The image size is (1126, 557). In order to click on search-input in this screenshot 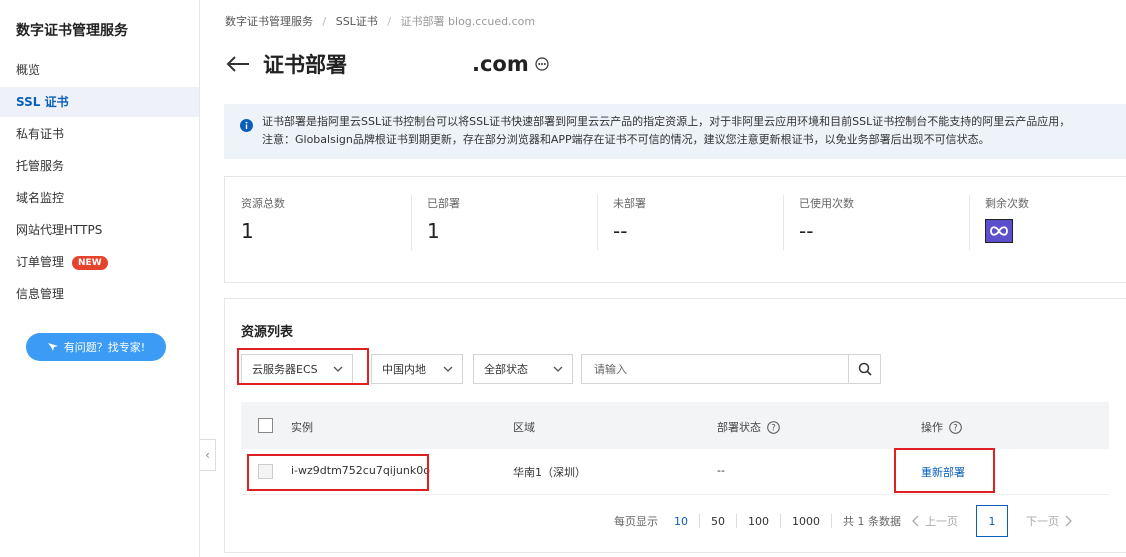, I will do `click(715, 369)`.